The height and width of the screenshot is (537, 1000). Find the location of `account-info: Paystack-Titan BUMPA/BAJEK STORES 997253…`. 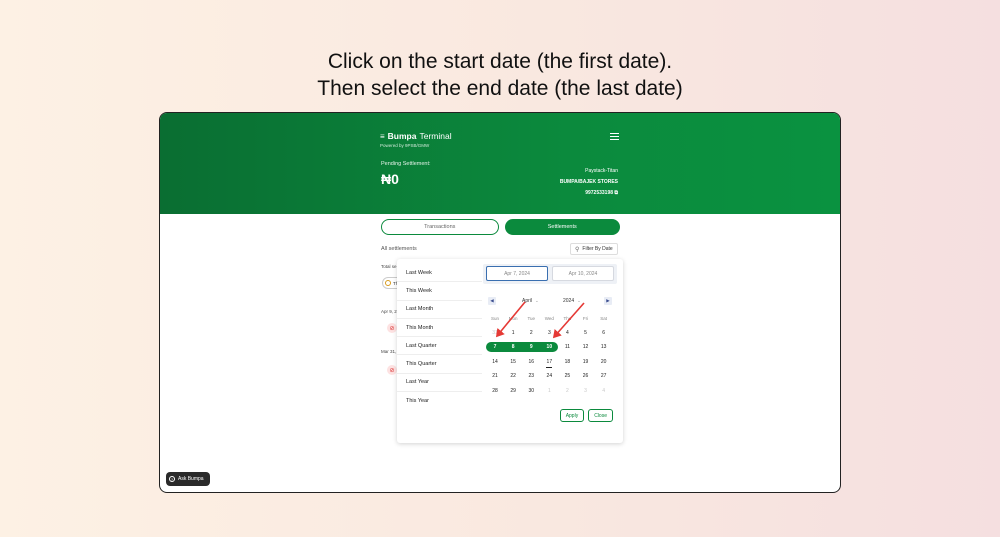

account-info: Paystack-Titan BUMPA/BAJEK STORES 997253… is located at coordinates (589, 182).